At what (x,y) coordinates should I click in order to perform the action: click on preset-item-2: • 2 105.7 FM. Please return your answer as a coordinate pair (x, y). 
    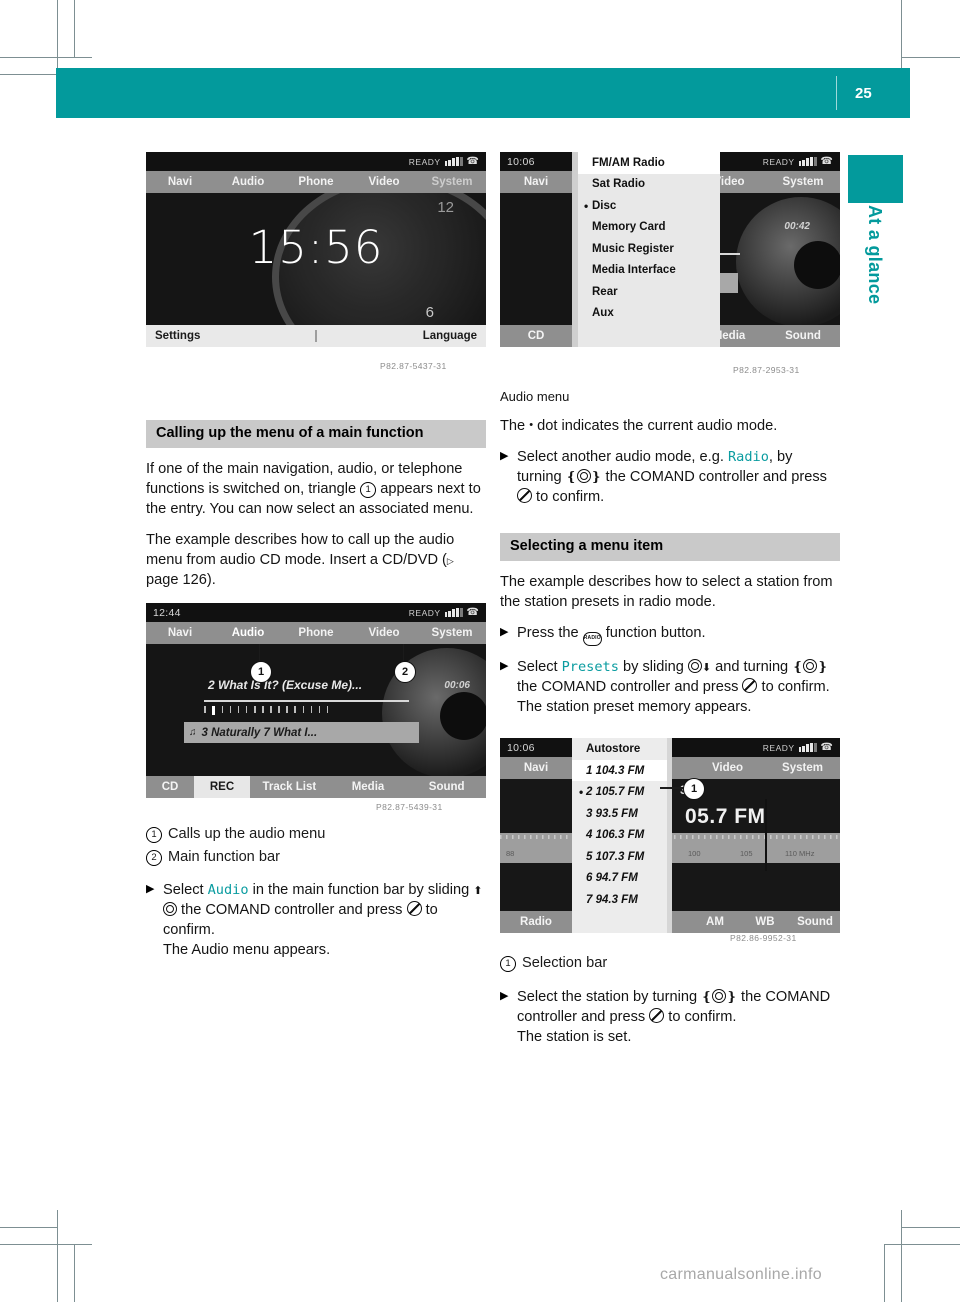
    Looking at the image, I should click on (619, 792).